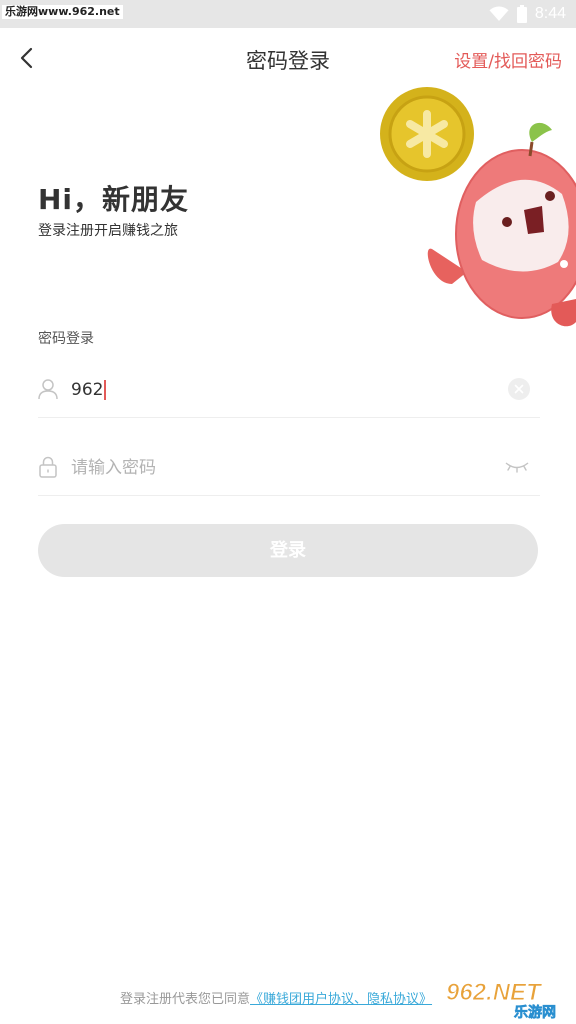  What do you see at coordinates (105, 390) in the screenshot?
I see `text-caret` at bounding box center [105, 390].